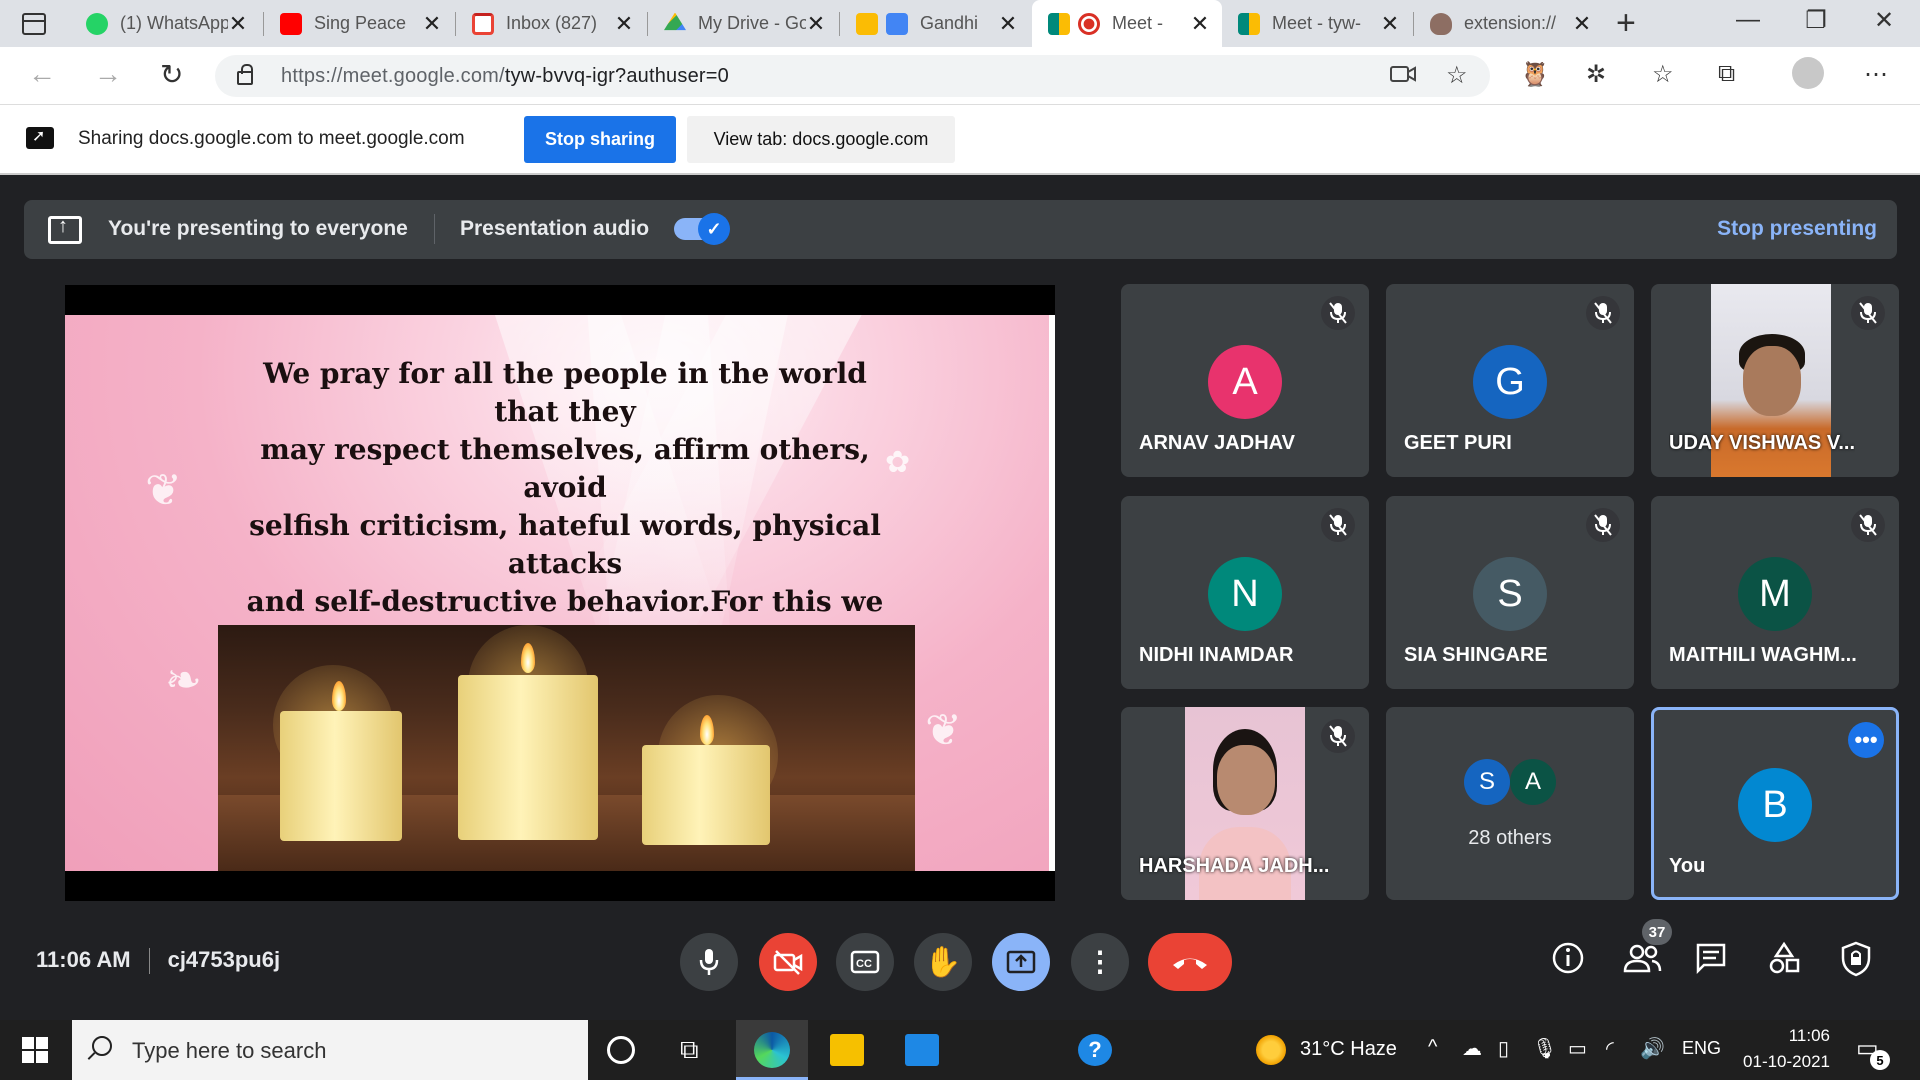 This screenshot has height=1080, width=1920. Describe the element at coordinates (1441, 23) in the screenshot. I see `owl-extension-icon` at that location.